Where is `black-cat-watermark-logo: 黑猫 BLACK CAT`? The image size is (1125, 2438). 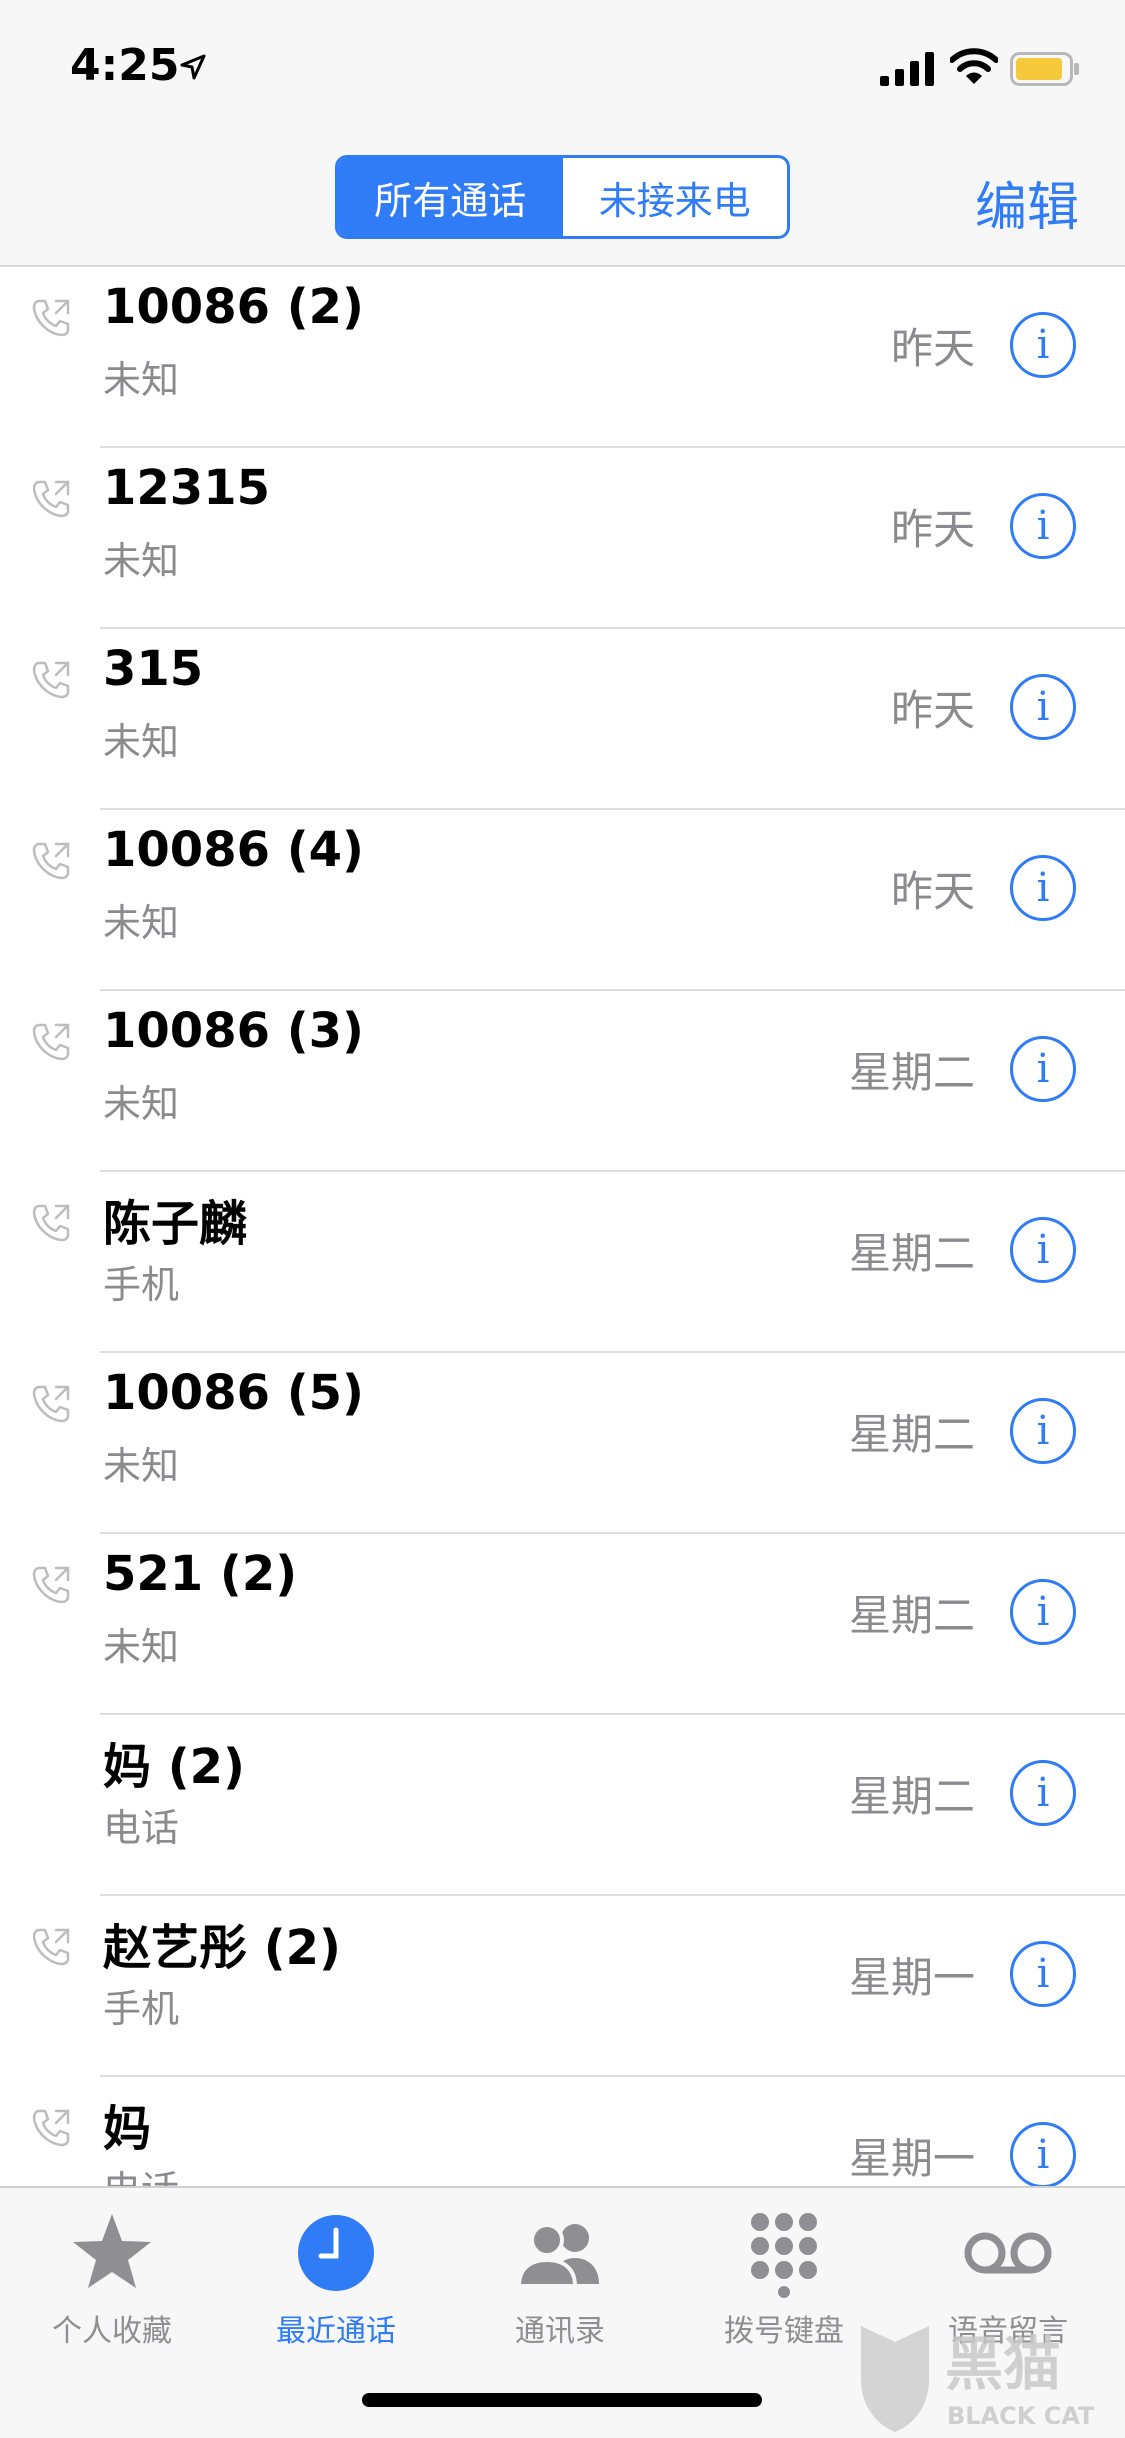 black-cat-watermark-logo: 黑猫 BLACK CAT is located at coordinates (978, 2379).